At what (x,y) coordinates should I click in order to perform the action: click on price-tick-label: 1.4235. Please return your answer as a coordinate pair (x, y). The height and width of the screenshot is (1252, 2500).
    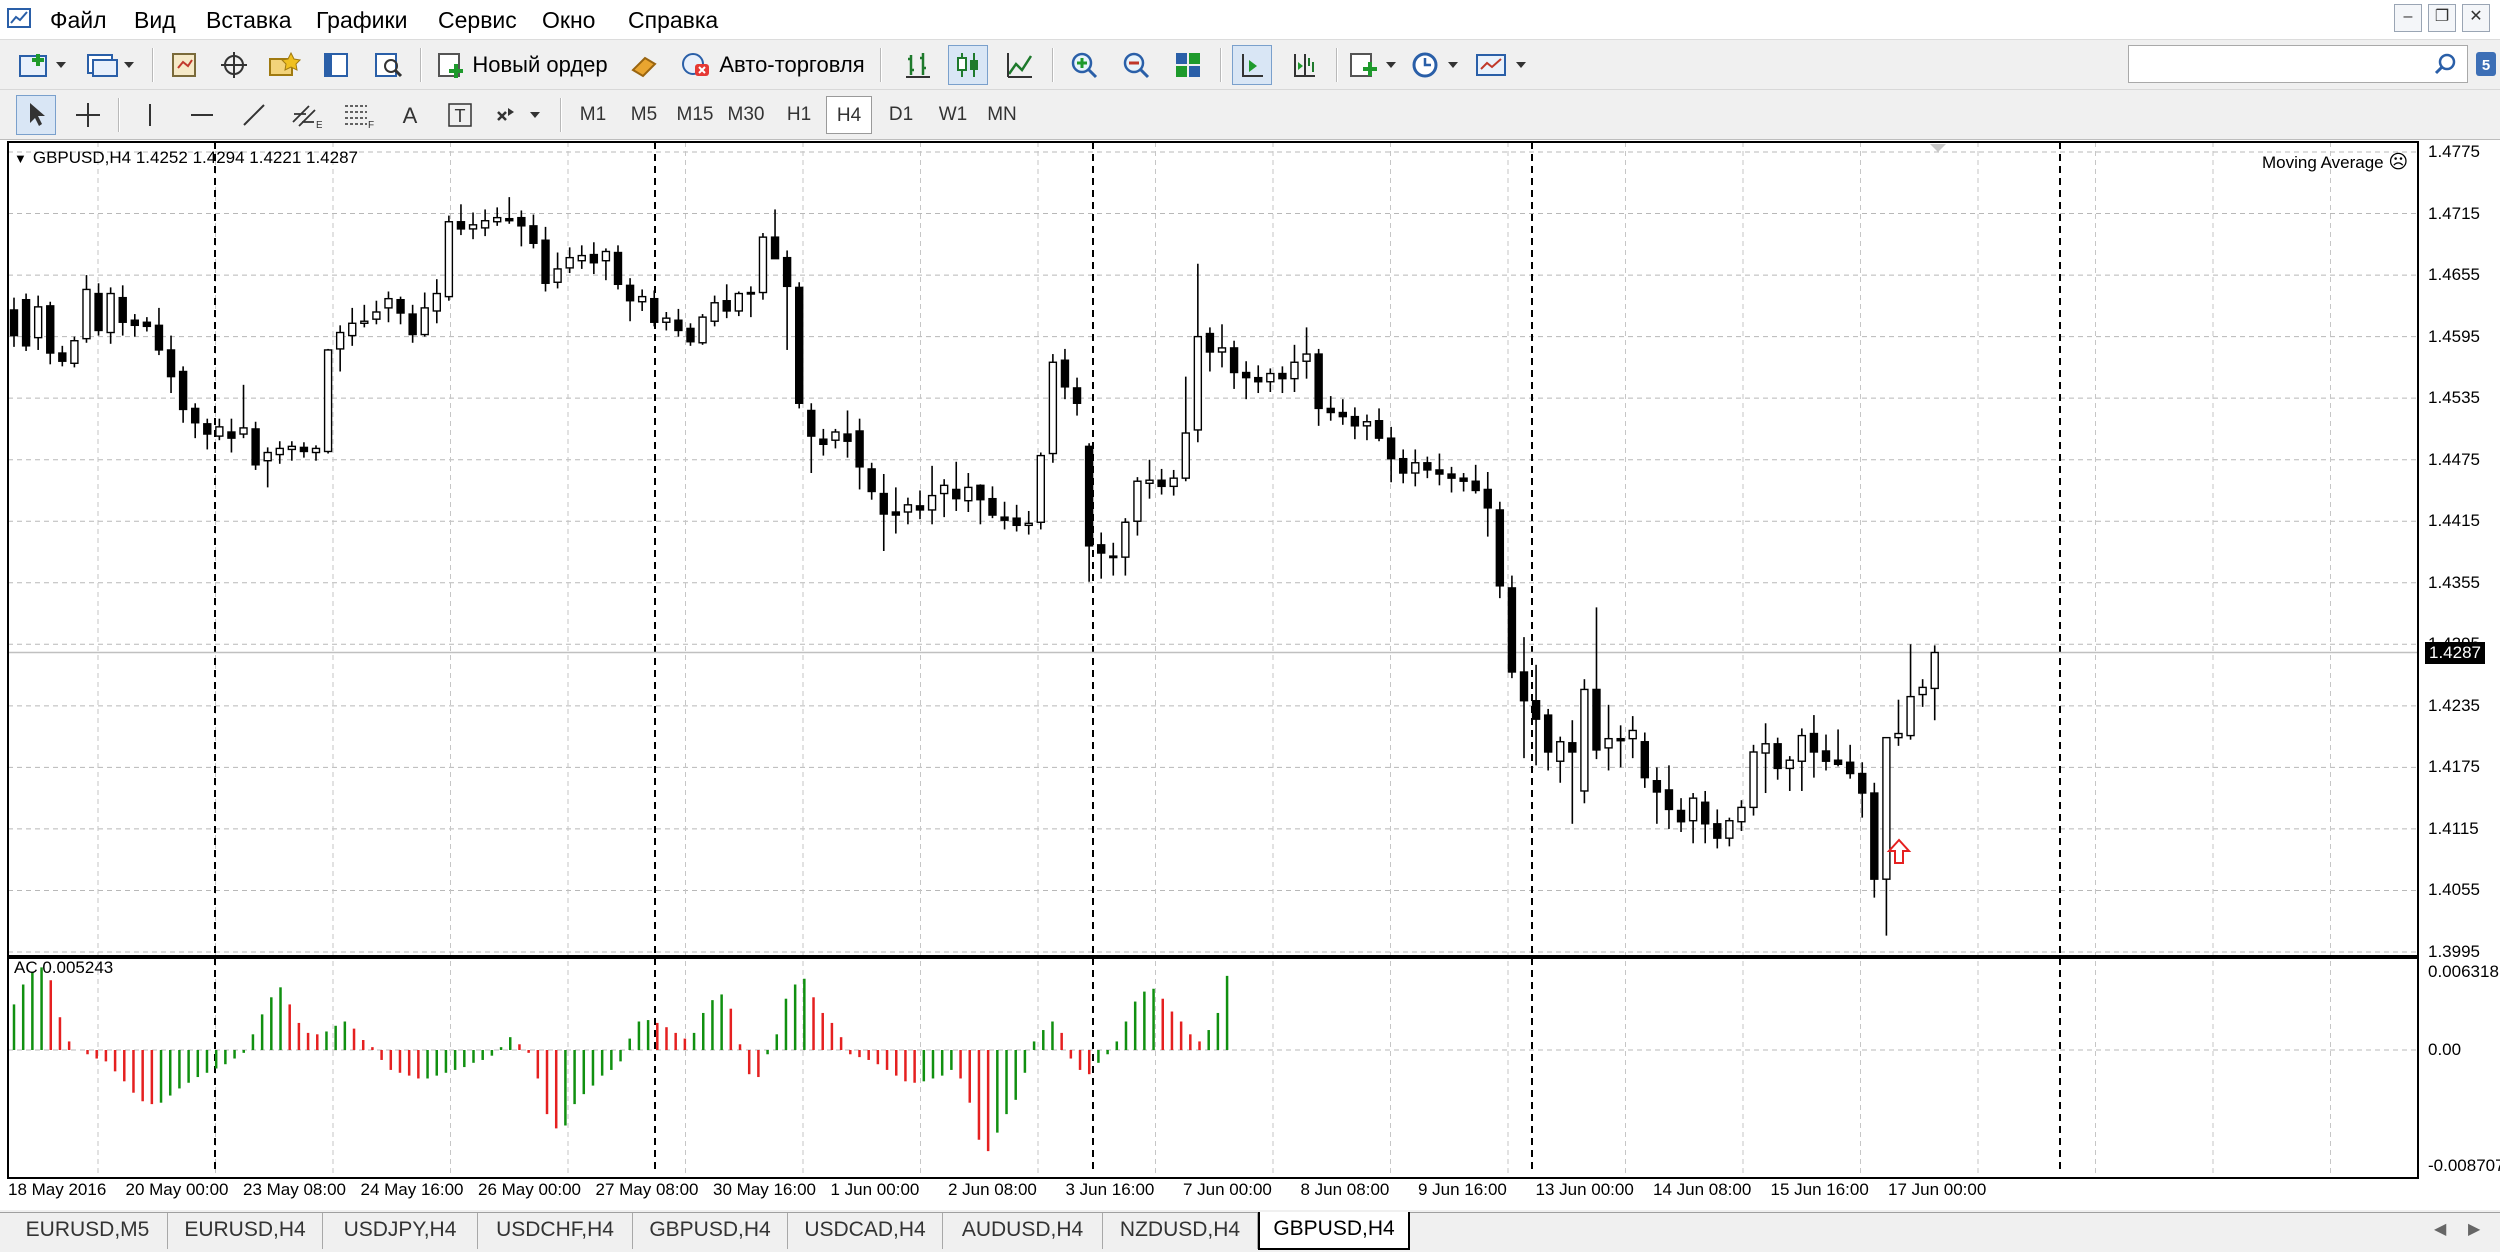
    Looking at the image, I should click on (2454, 705).